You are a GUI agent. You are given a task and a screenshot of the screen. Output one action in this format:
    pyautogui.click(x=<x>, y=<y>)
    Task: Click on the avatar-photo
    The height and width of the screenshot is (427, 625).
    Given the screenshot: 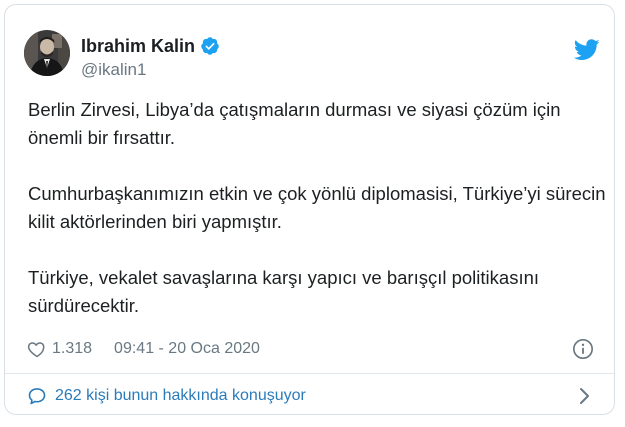 What is the action you would take?
    pyautogui.click(x=47, y=53)
    